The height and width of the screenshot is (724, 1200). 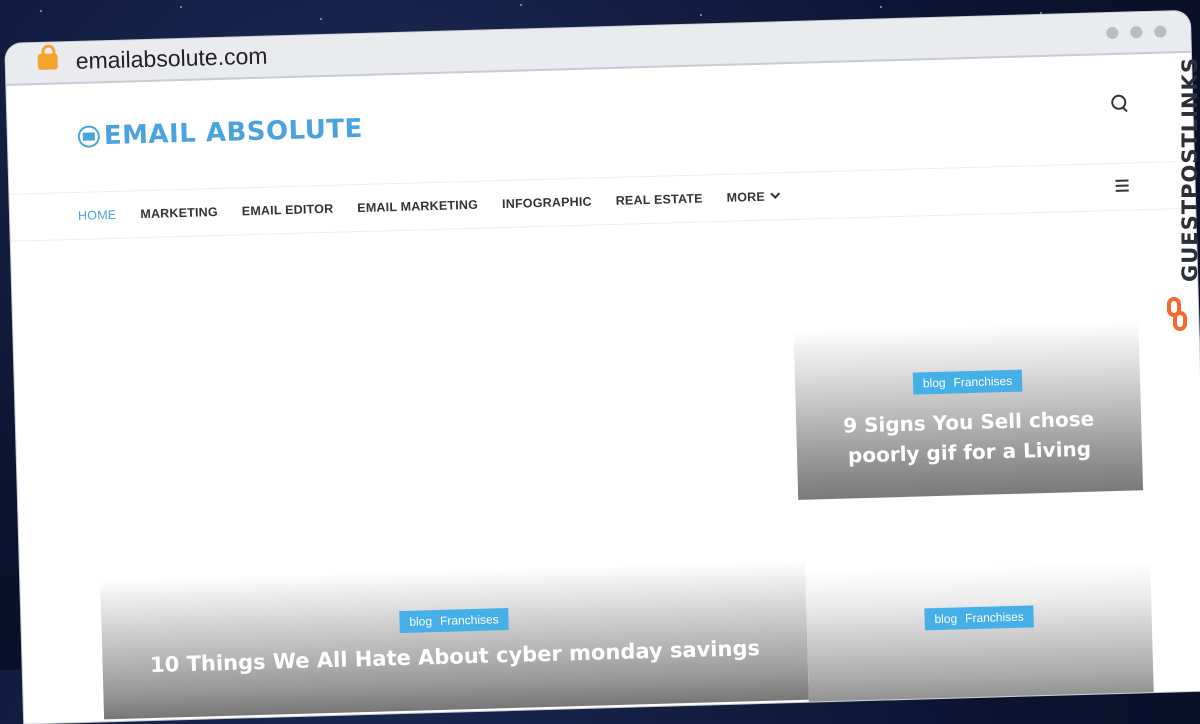 I want to click on nav-more-label: MORE, so click(x=746, y=197).